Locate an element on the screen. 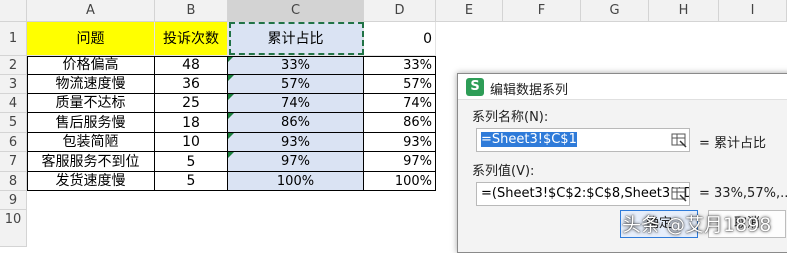 Image resolution: width=787 pixels, height=253 pixels. series-name-result: = 累计占比 is located at coordinates (733, 143).